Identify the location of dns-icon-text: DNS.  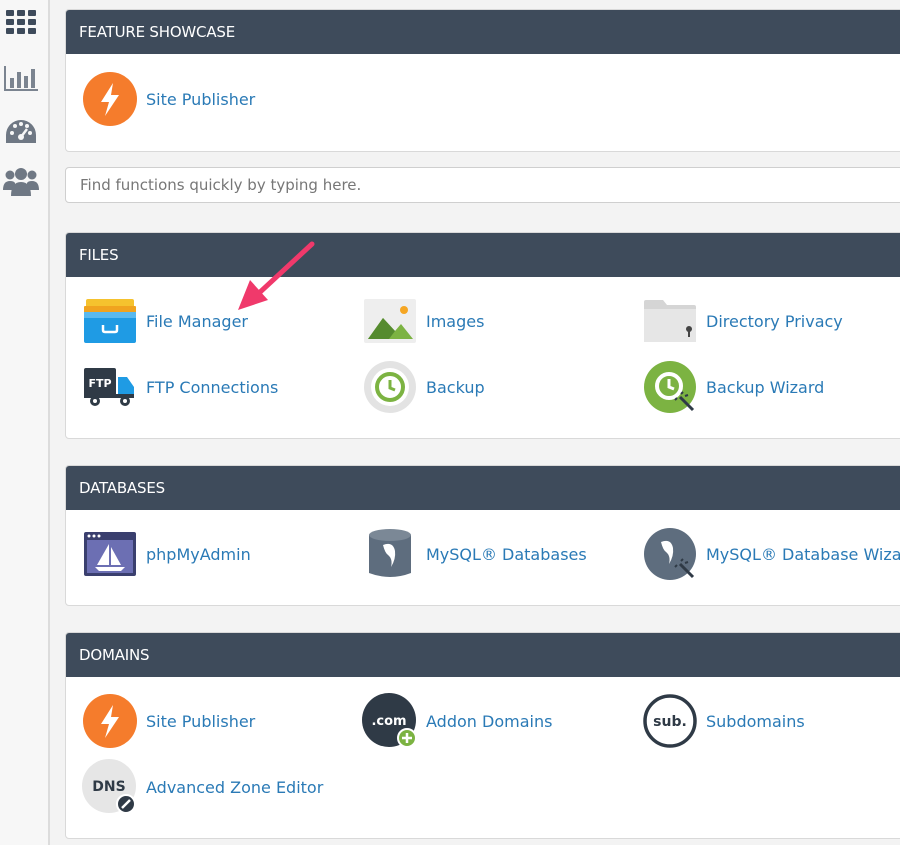
(108, 787).